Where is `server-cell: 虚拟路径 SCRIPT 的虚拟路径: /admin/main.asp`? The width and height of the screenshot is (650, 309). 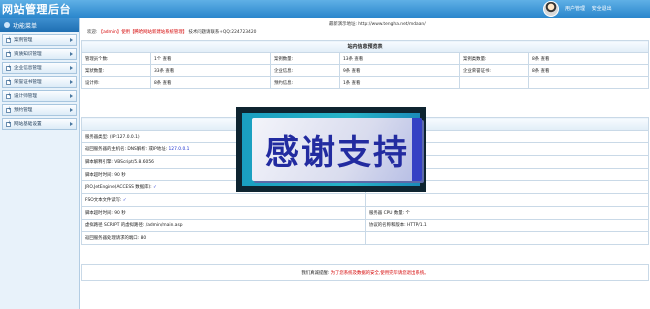 server-cell: 虚拟路径 SCRIPT 的虚拟路径: /admin/main.asp is located at coordinates (223, 225).